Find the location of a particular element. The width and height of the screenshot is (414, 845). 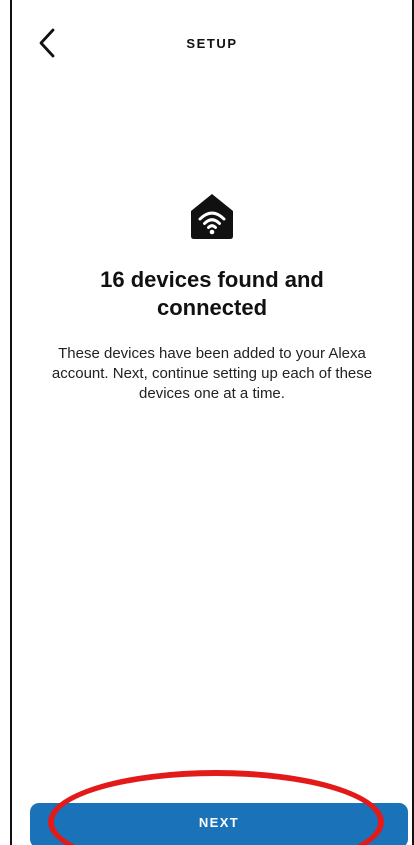

top-bar: SETUP is located at coordinates (212, 41).